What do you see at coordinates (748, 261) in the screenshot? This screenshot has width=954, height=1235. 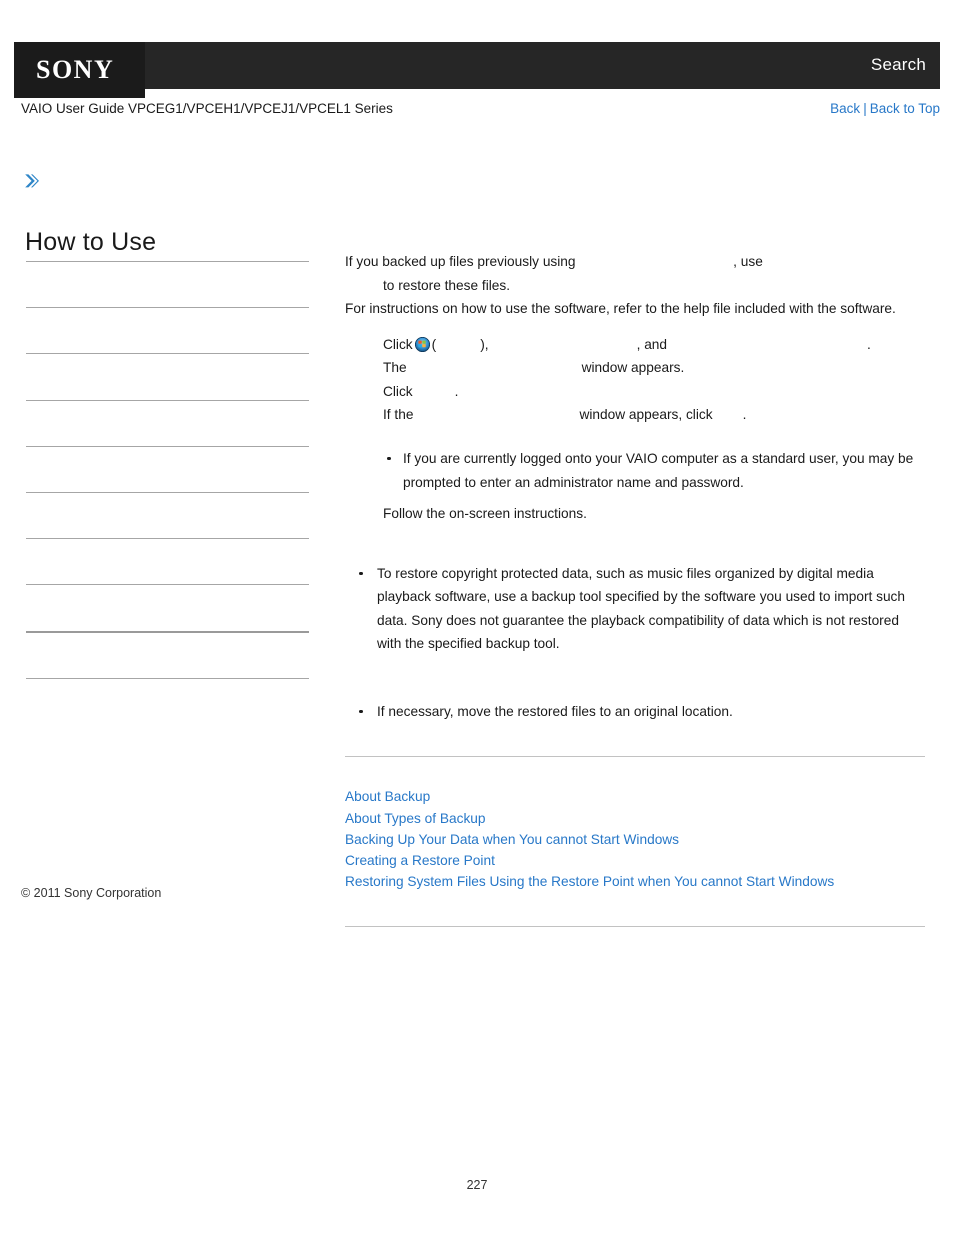 I see `intro-text-b: , use` at bounding box center [748, 261].